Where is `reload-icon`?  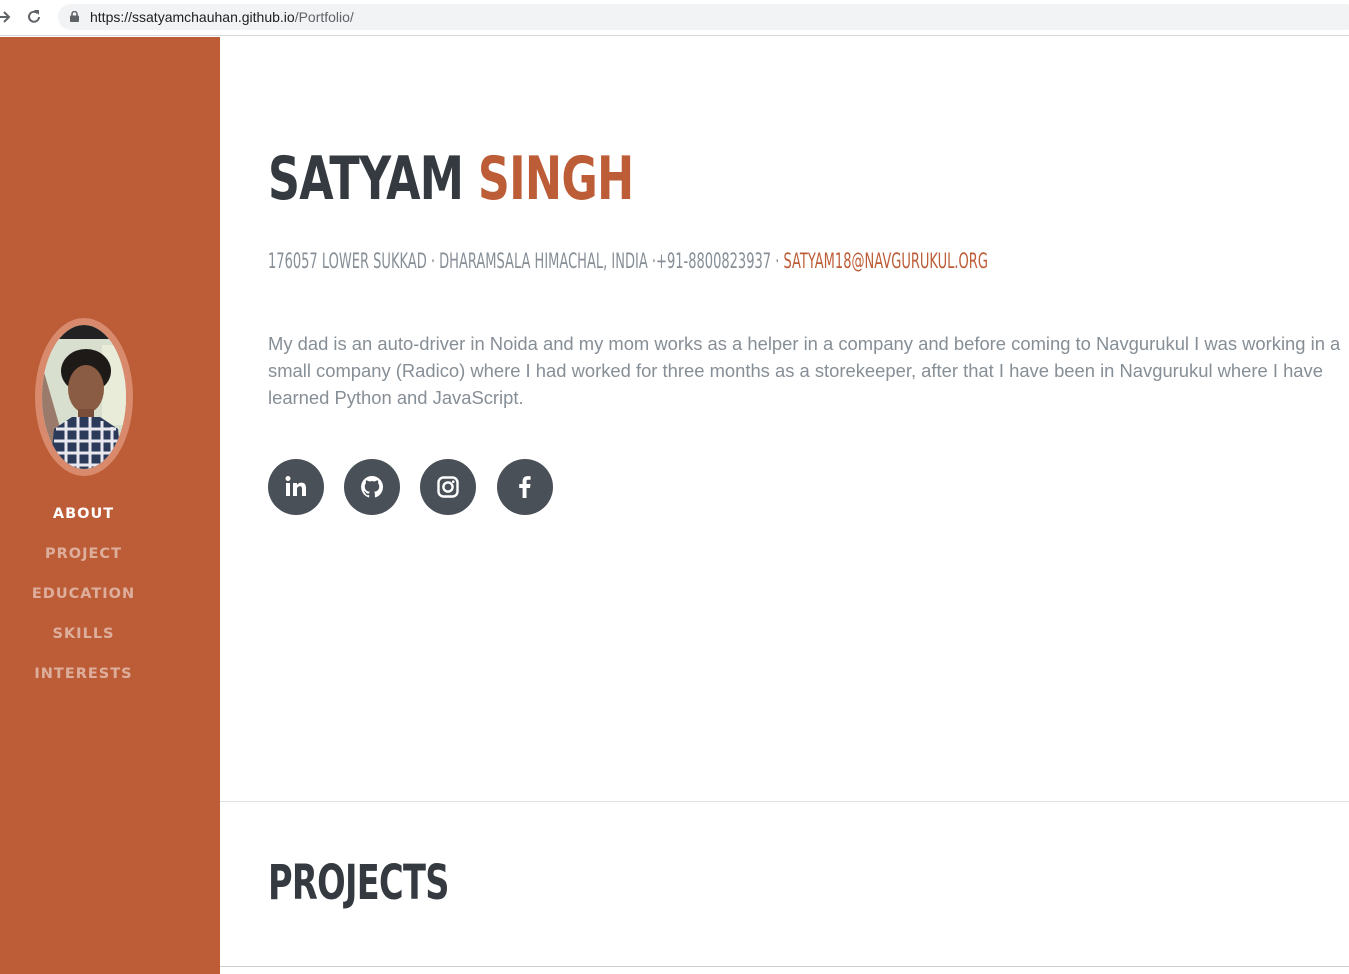 reload-icon is located at coordinates (34, 17).